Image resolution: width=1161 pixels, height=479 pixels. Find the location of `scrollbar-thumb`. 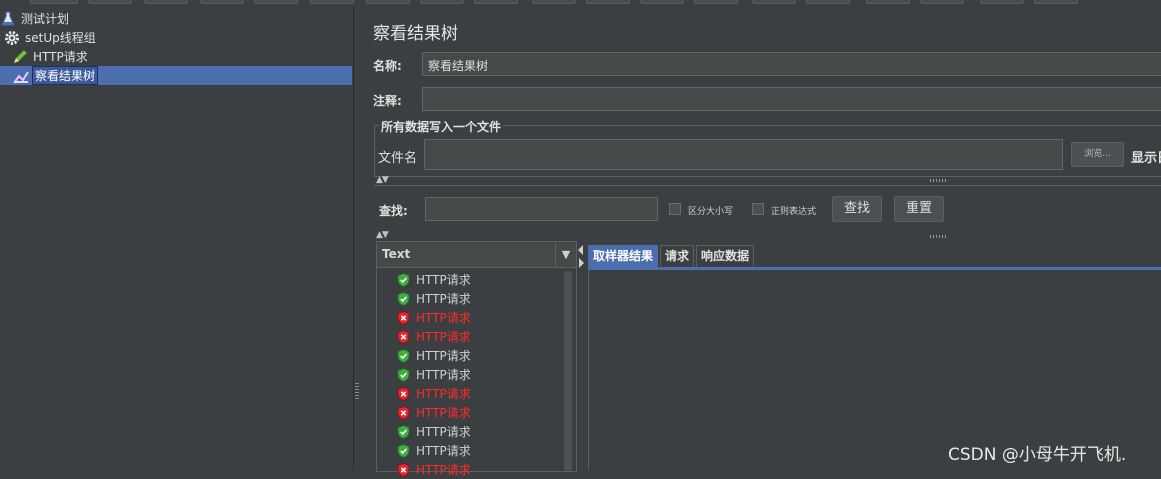

scrollbar-thumb is located at coordinates (568, 371).